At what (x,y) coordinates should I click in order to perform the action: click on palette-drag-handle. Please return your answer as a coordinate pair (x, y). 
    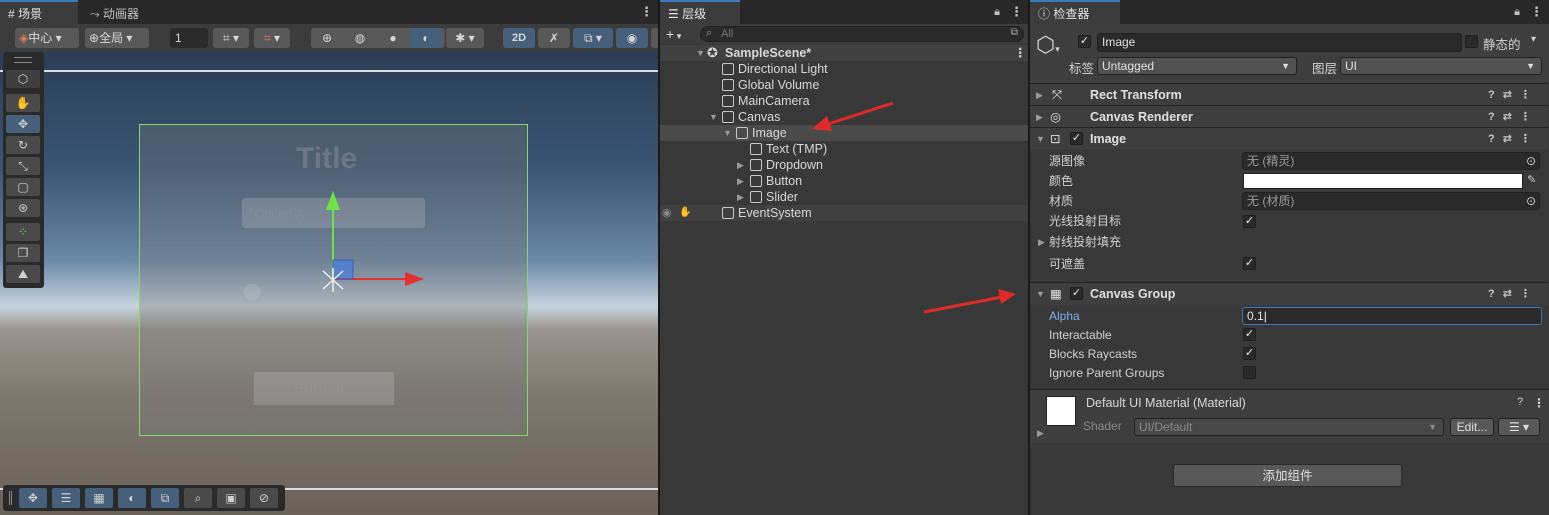
    Looking at the image, I should click on (23, 60).